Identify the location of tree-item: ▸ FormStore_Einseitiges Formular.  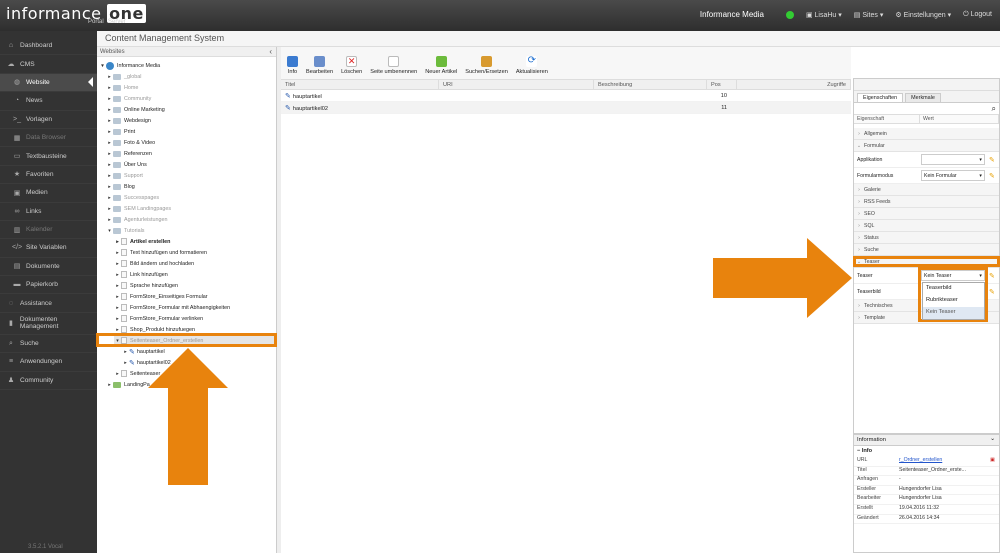
(161, 296).